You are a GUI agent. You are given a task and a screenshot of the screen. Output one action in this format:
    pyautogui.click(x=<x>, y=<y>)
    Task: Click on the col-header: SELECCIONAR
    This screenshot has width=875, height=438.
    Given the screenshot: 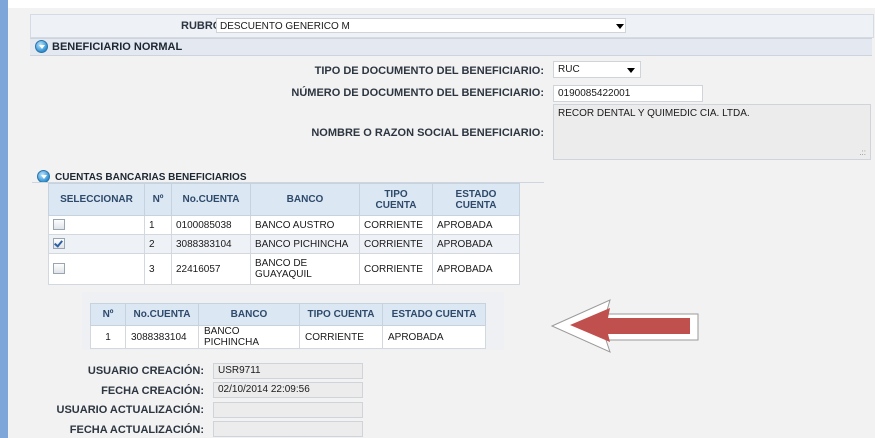 What is the action you would take?
    pyautogui.click(x=96, y=199)
    